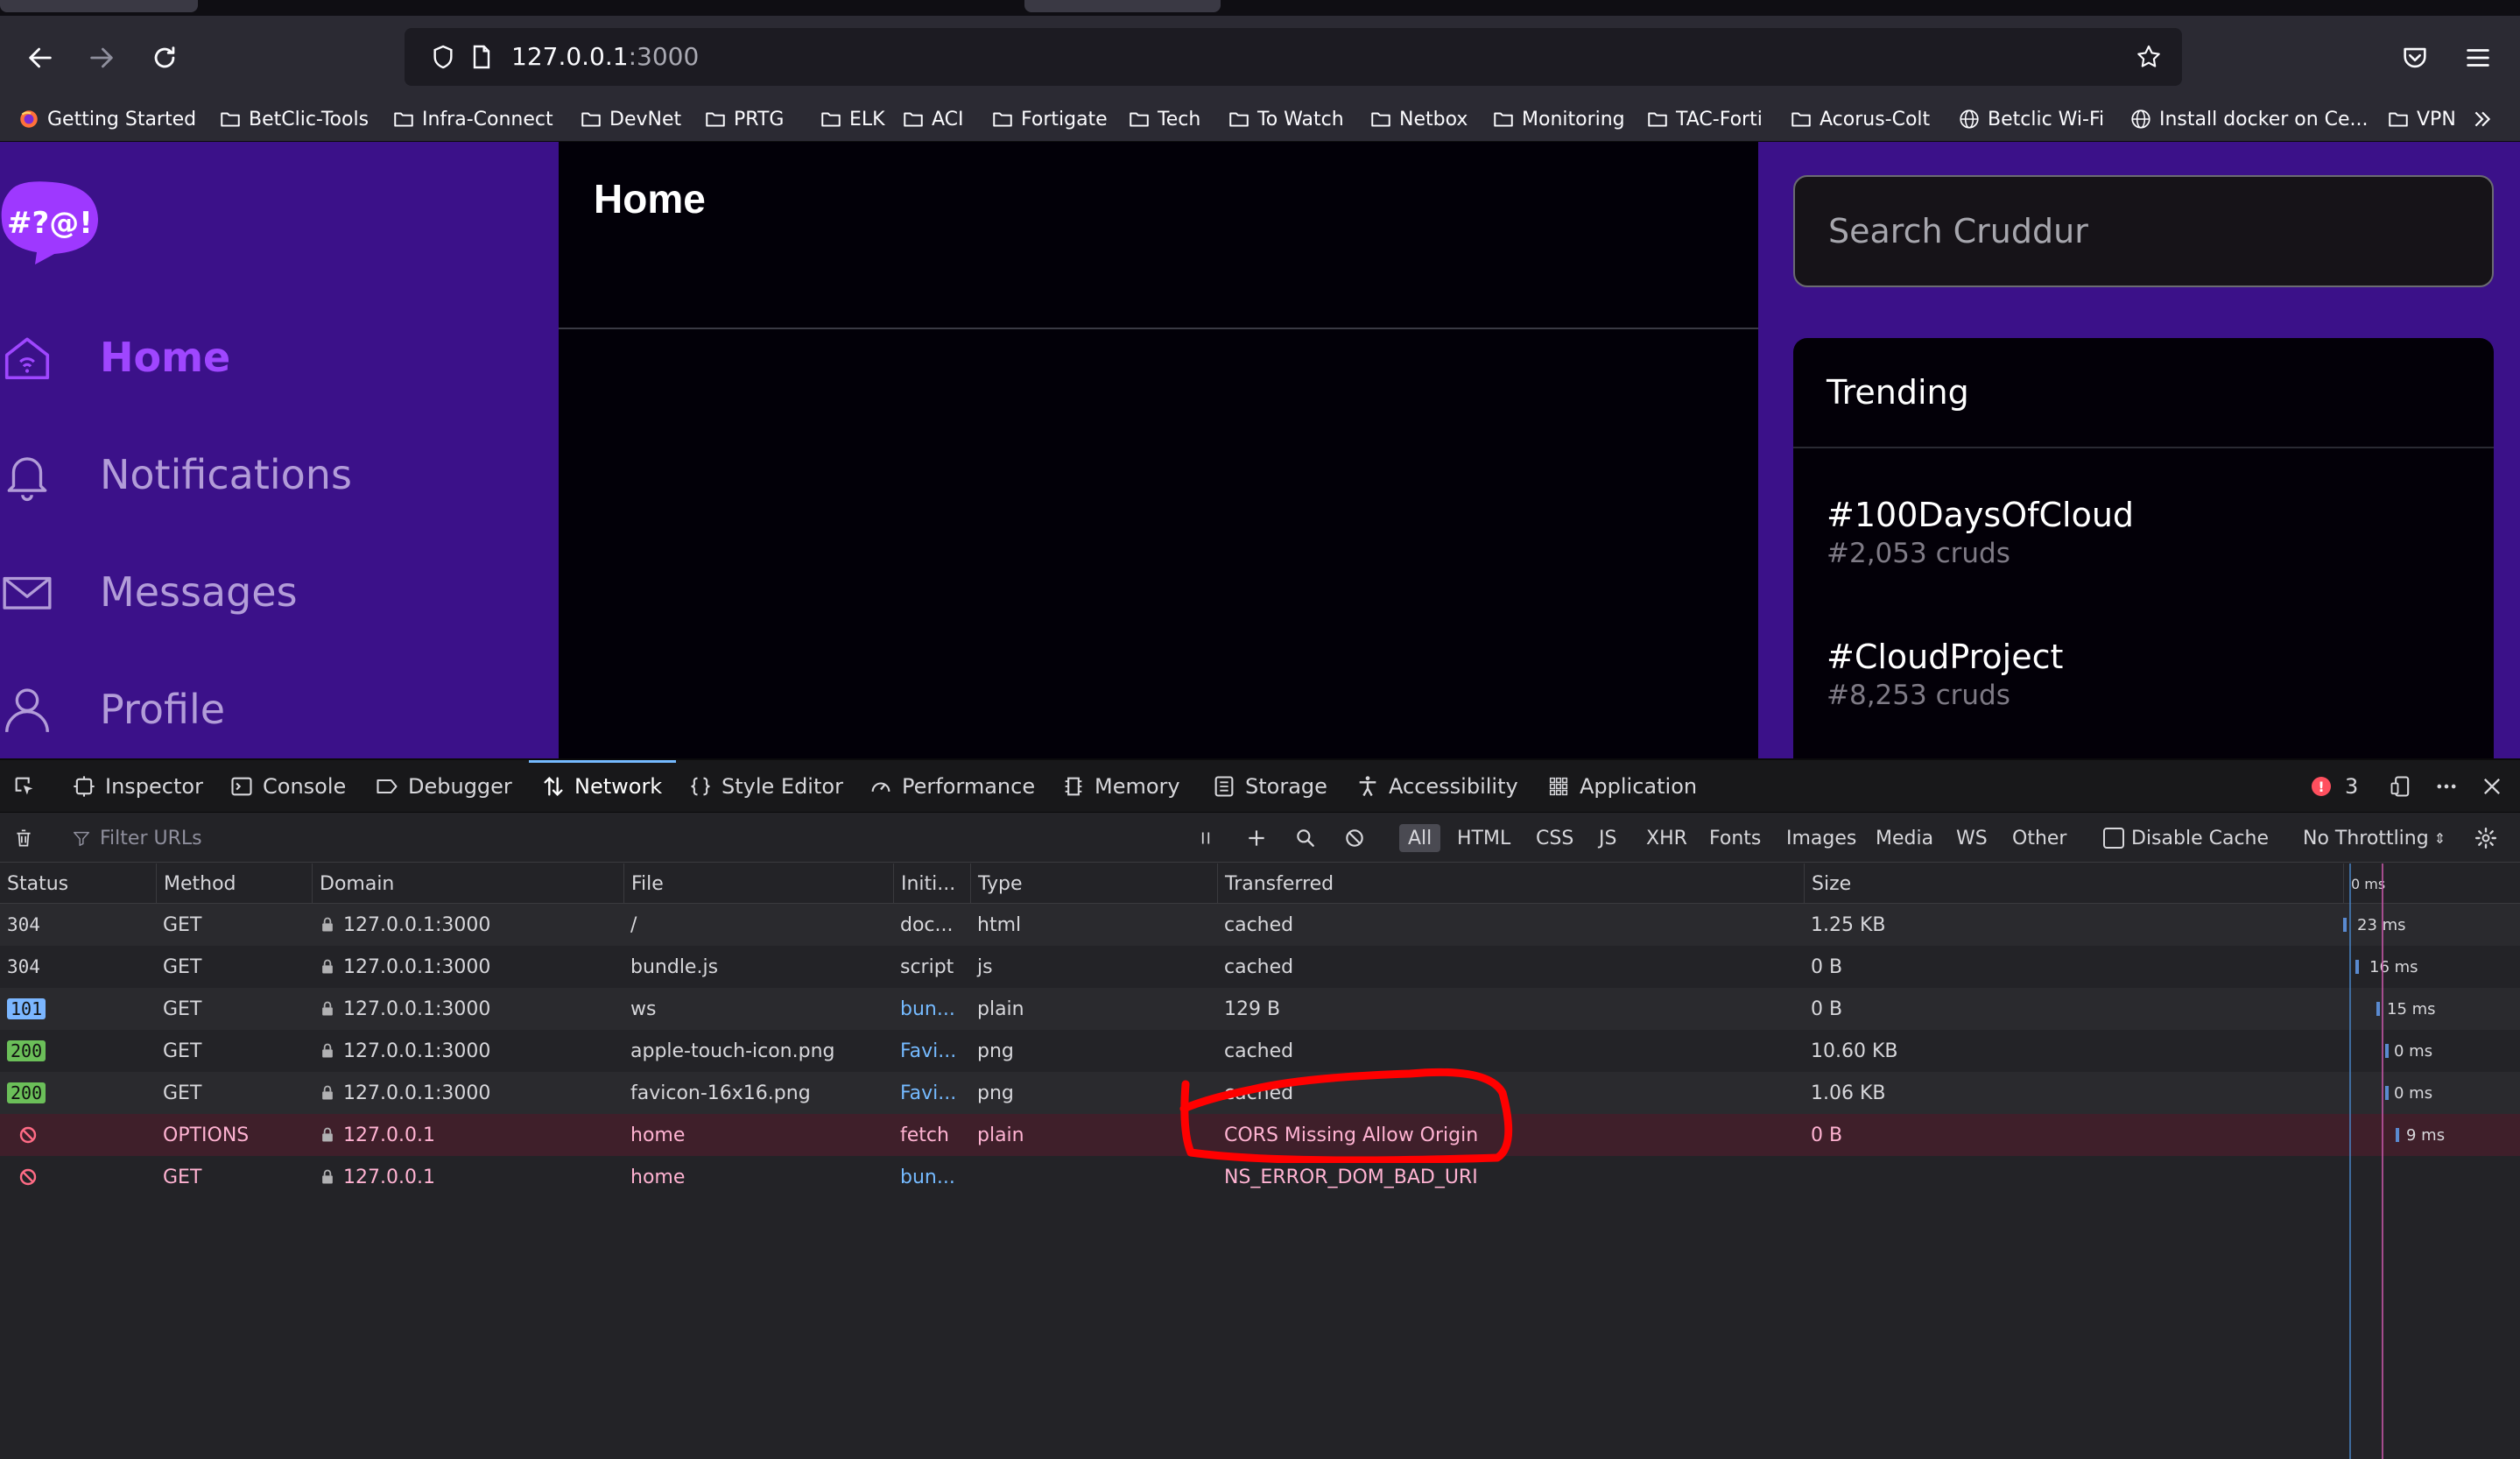 The image size is (2520, 1459). I want to click on column-header: File, so click(758, 883).